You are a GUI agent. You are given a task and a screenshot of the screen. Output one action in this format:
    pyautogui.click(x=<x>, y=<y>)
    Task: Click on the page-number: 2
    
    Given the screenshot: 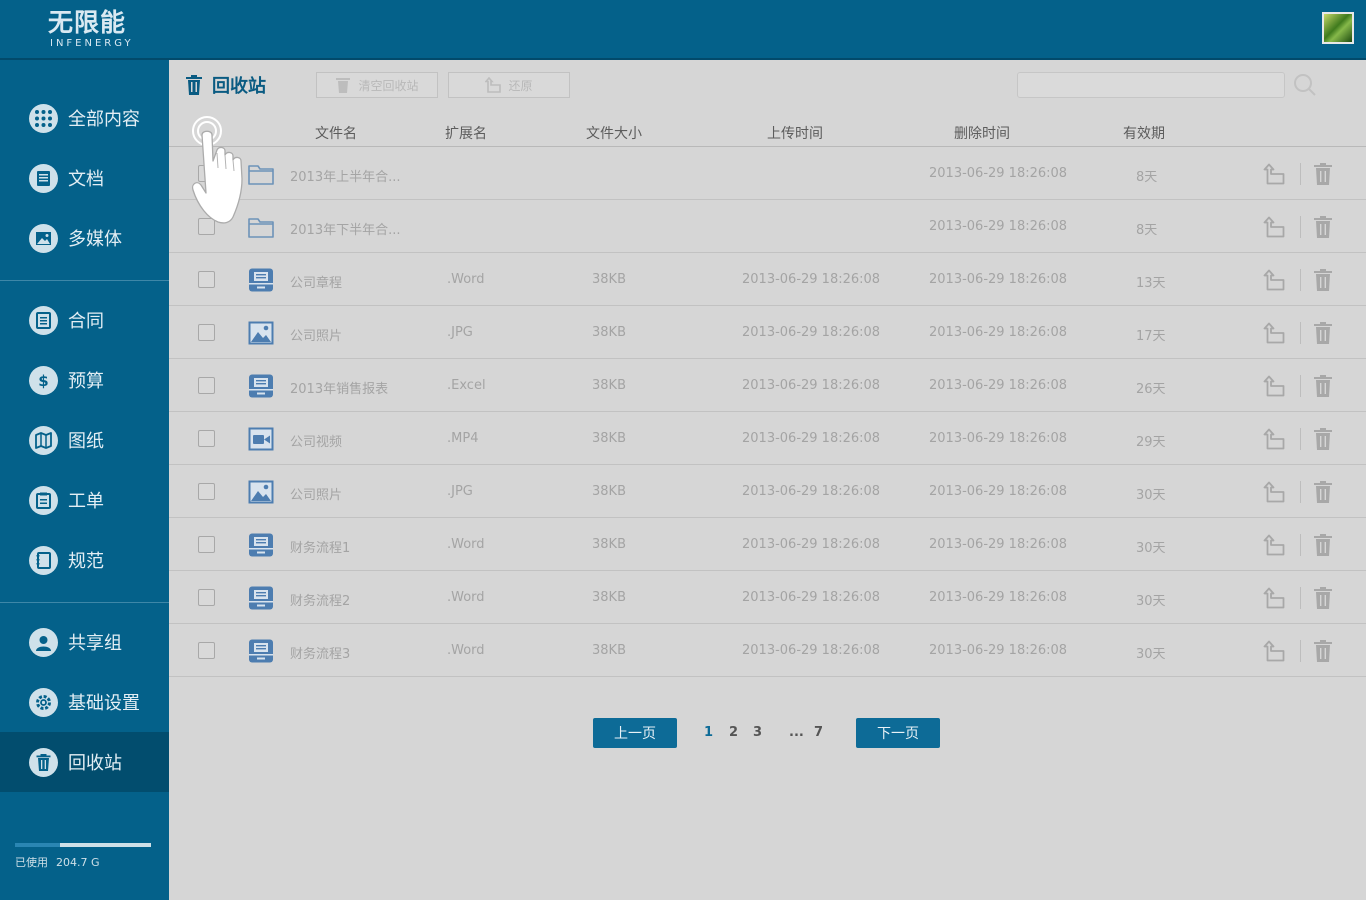 What is the action you would take?
    pyautogui.click(x=733, y=732)
    